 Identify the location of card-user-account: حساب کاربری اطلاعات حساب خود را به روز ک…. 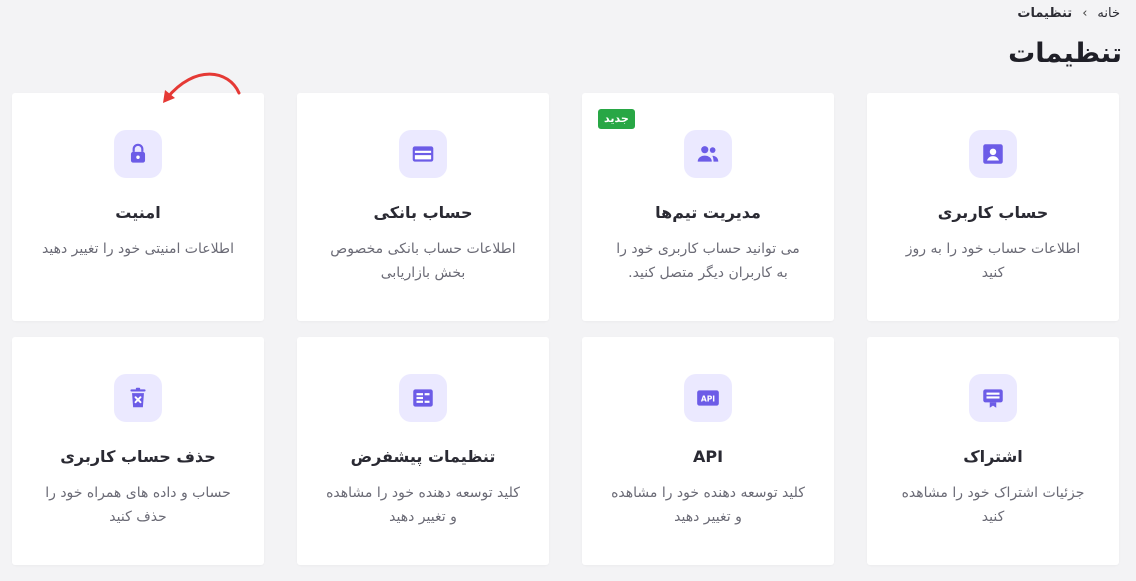
(993, 207).